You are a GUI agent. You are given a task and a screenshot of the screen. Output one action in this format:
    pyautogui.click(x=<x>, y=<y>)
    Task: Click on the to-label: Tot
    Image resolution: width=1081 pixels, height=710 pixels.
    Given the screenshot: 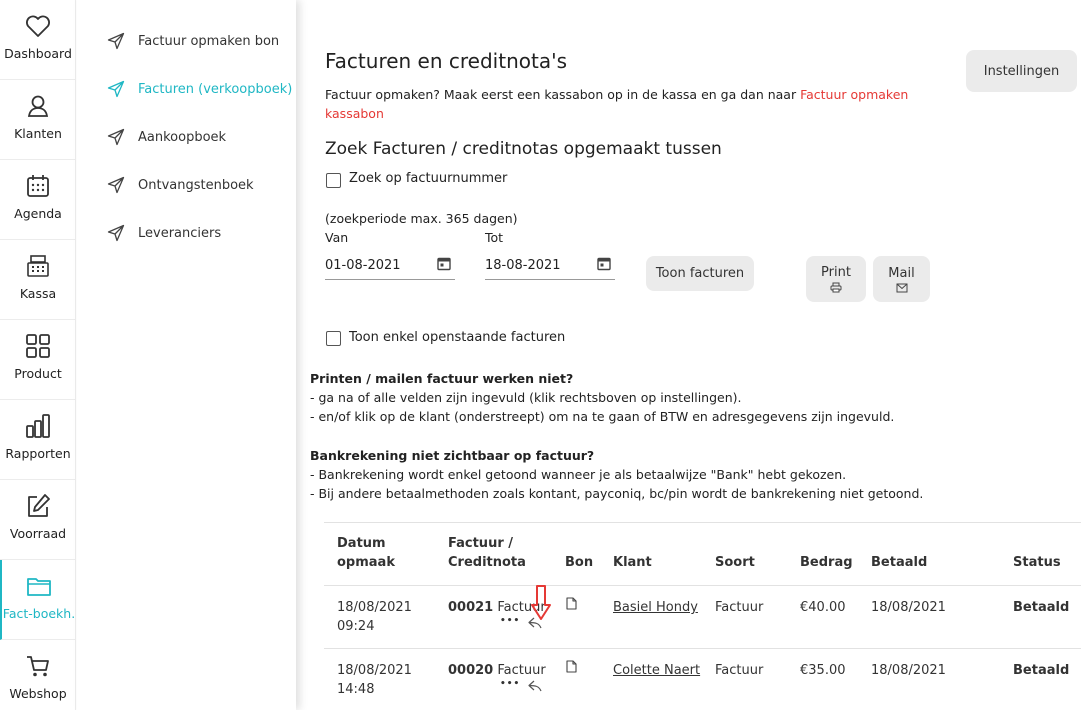 What is the action you would take?
    pyautogui.click(x=494, y=237)
    